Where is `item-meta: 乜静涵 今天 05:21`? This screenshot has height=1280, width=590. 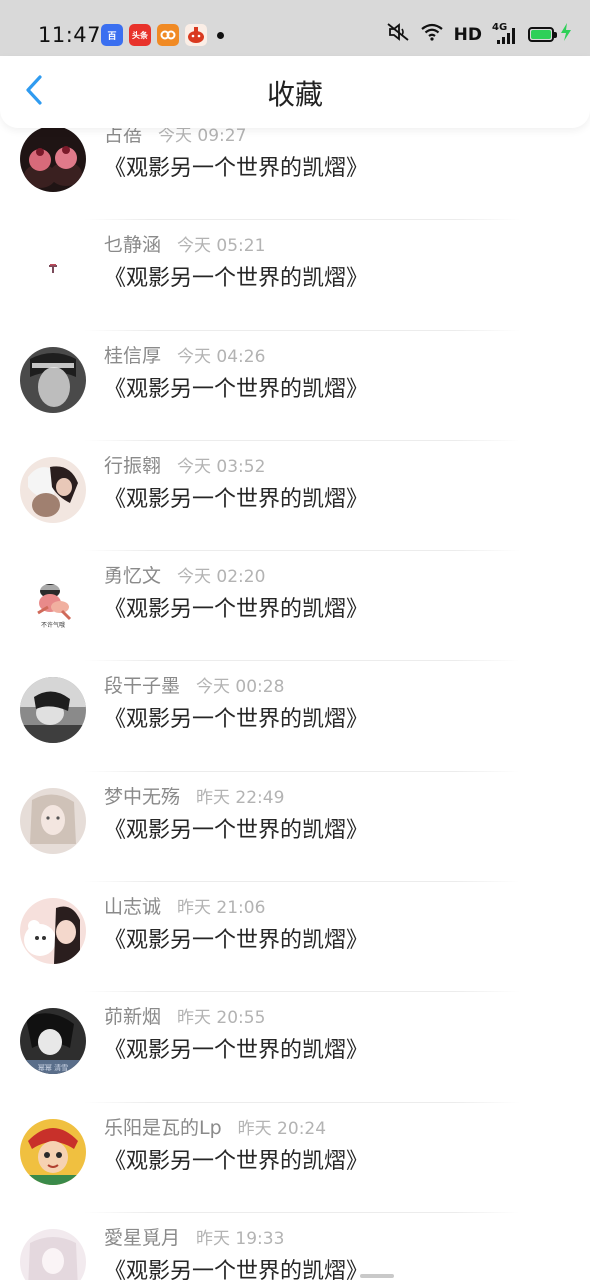
item-meta: 乜静涵 今天 05:21 is located at coordinates (184, 245).